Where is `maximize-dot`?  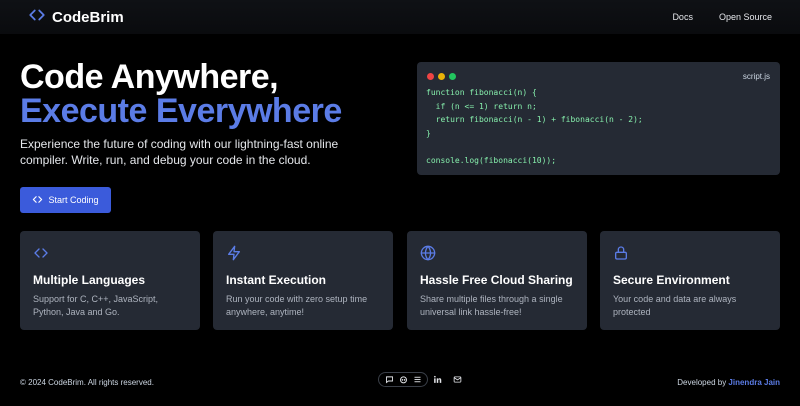
maximize-dot is located at coordinates (452, 76).